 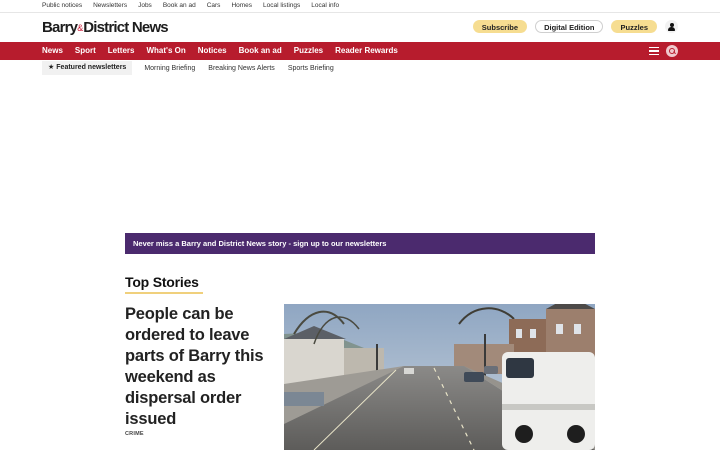 I want to click on nav-item-sport: Sport, so click(x=85, y=51).